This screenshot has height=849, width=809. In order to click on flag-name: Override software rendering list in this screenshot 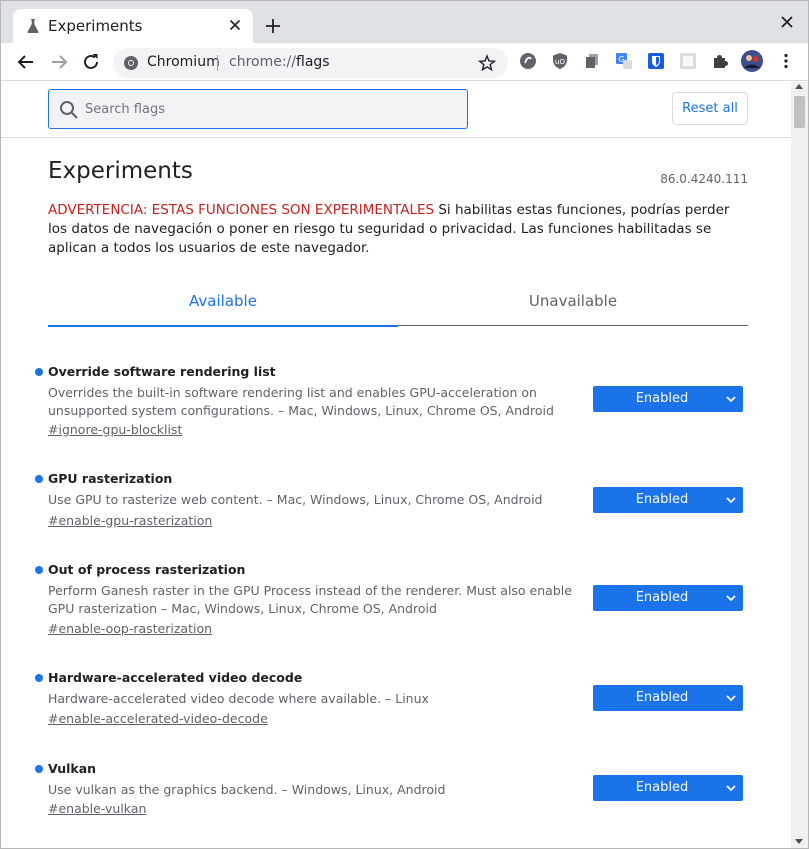, I will do `click(162, 371)`.